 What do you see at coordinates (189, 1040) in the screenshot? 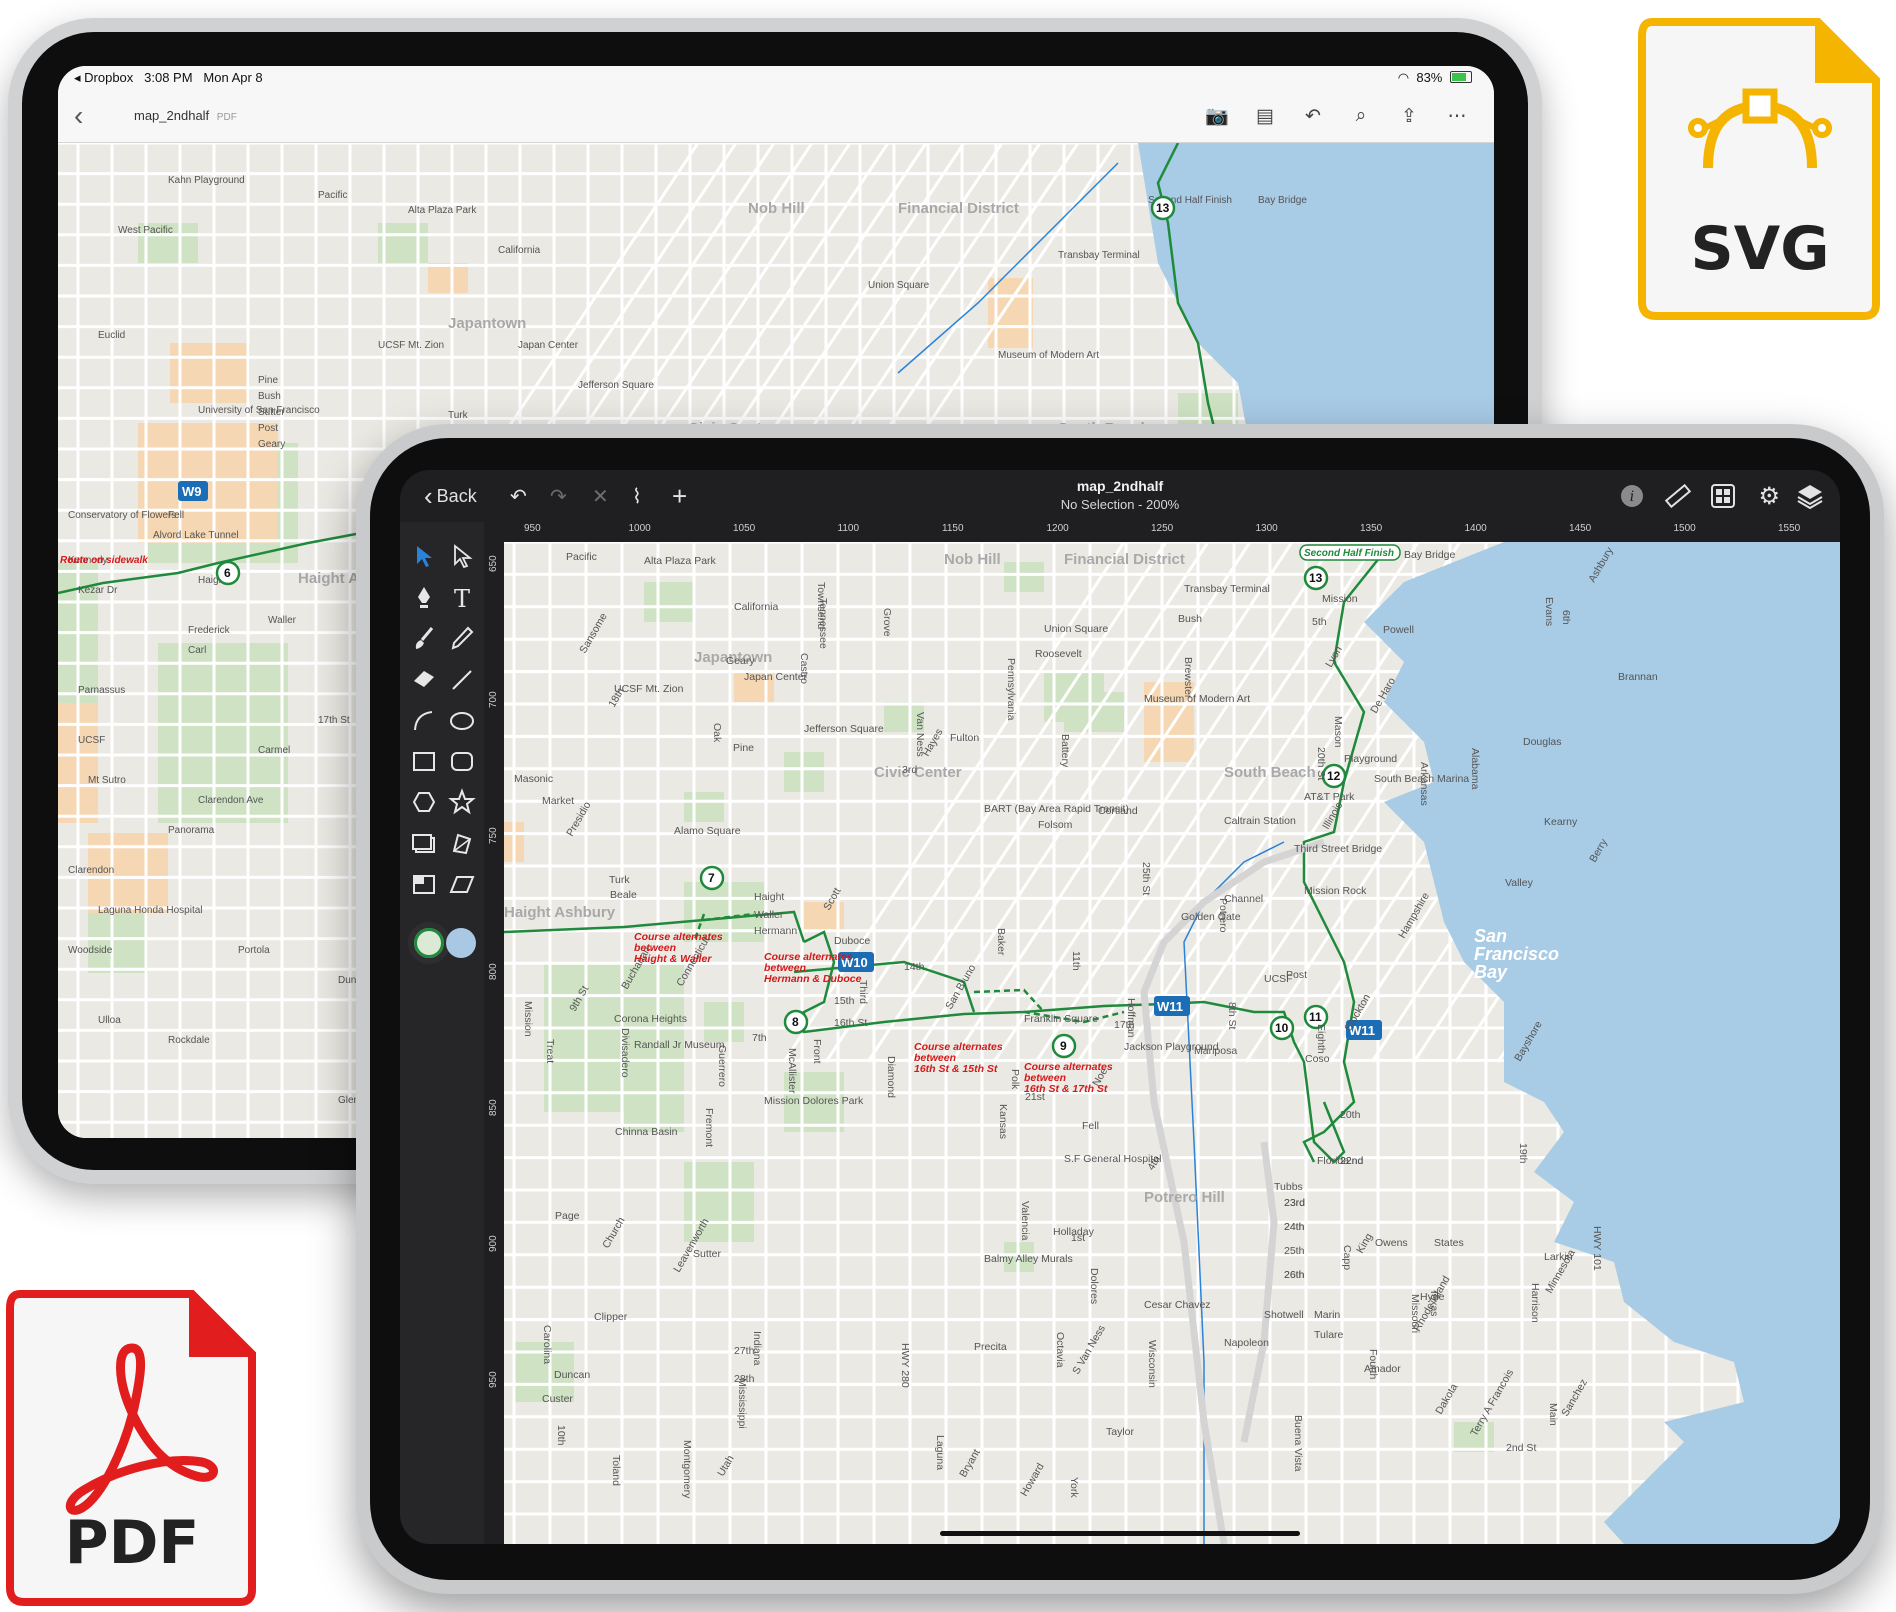
I see `map-label: Rockdale` at bounding box center [189, 1040].